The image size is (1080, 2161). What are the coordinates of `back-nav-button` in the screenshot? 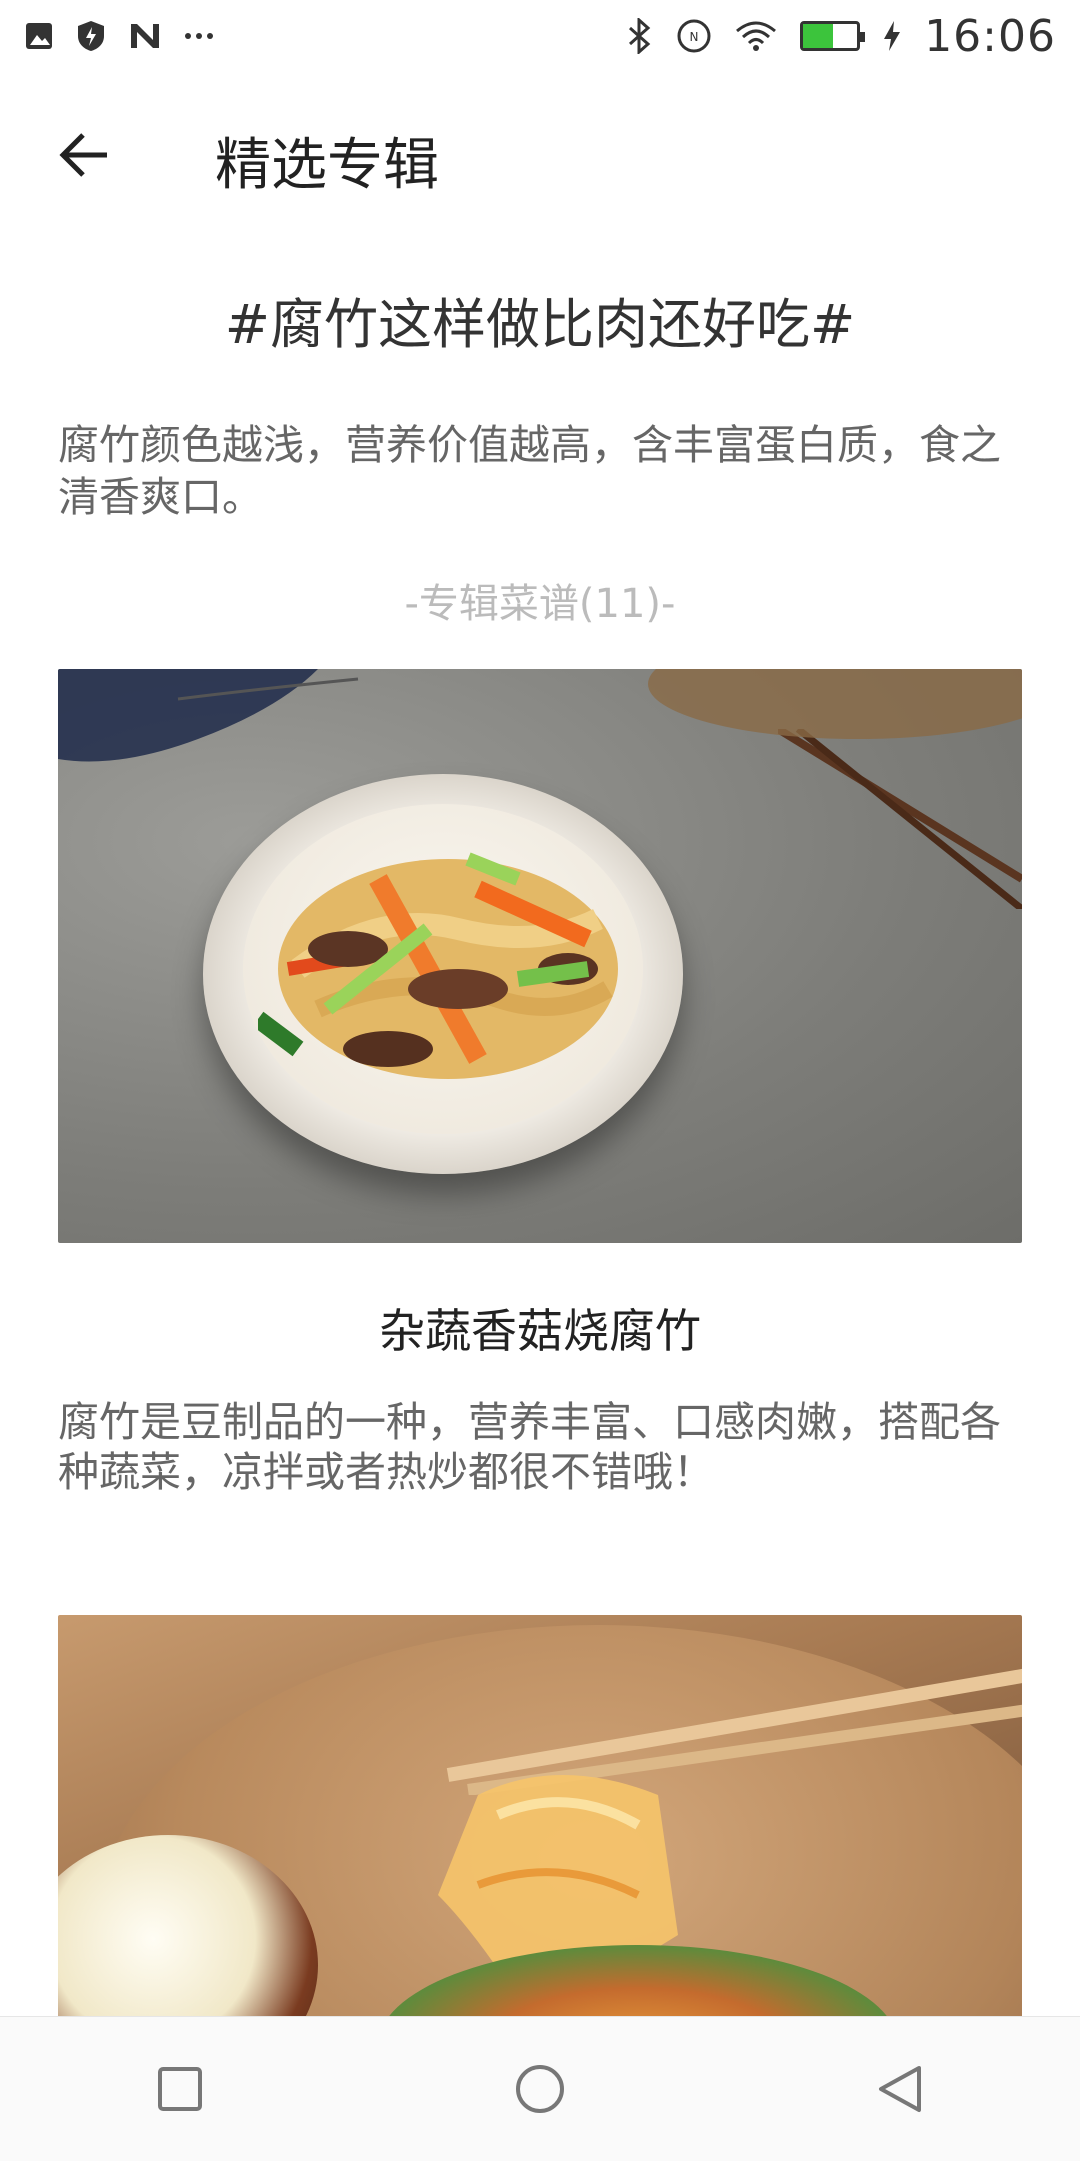 It's located at (900, 2089).